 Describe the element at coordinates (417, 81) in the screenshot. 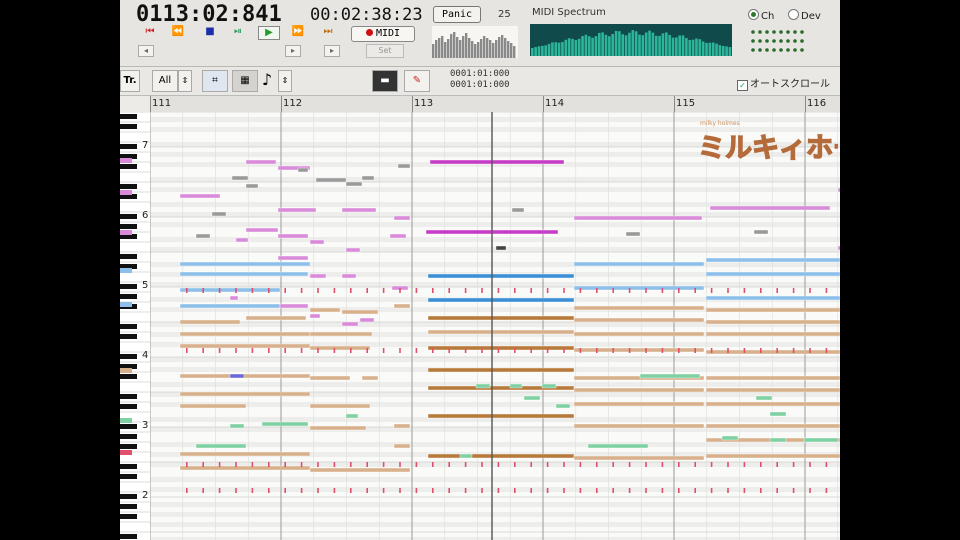

I see `record-edit-icon: ✎` at that location.